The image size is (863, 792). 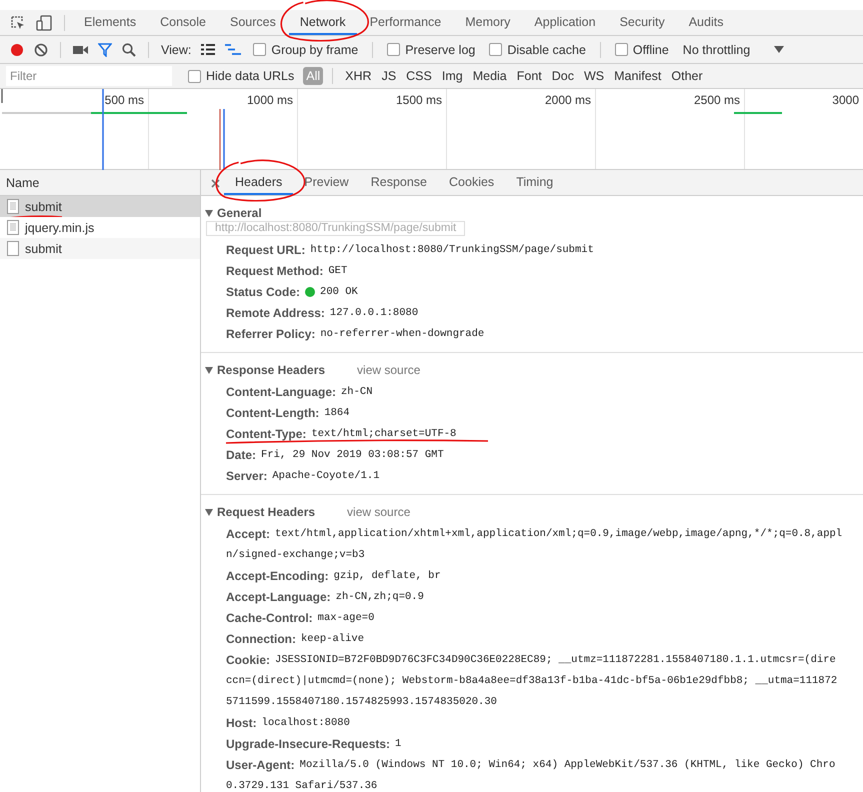 What do you see at coordinates (275, 271) in the screenshot?
I see `header-name: Request Method:` at bounding box center [275, 271].